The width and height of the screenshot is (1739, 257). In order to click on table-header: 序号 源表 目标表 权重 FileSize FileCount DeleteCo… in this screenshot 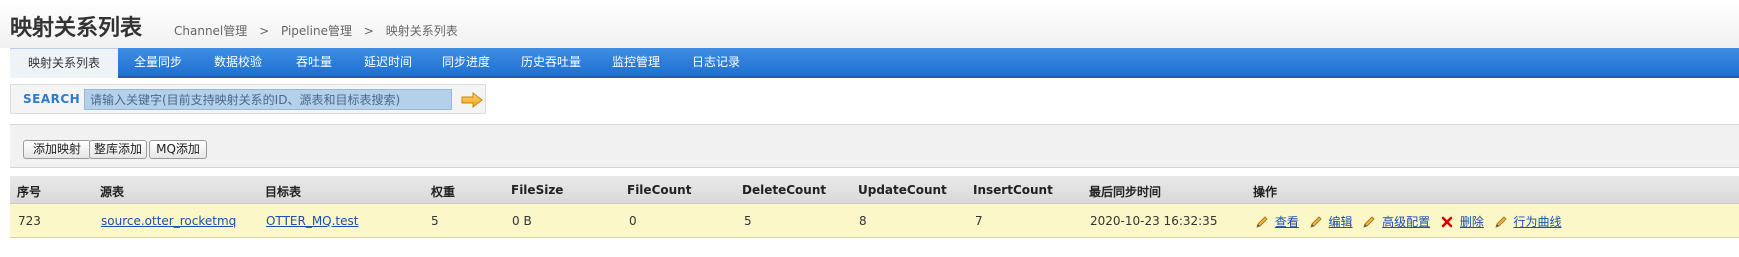, I will do `click(874, 190)`.